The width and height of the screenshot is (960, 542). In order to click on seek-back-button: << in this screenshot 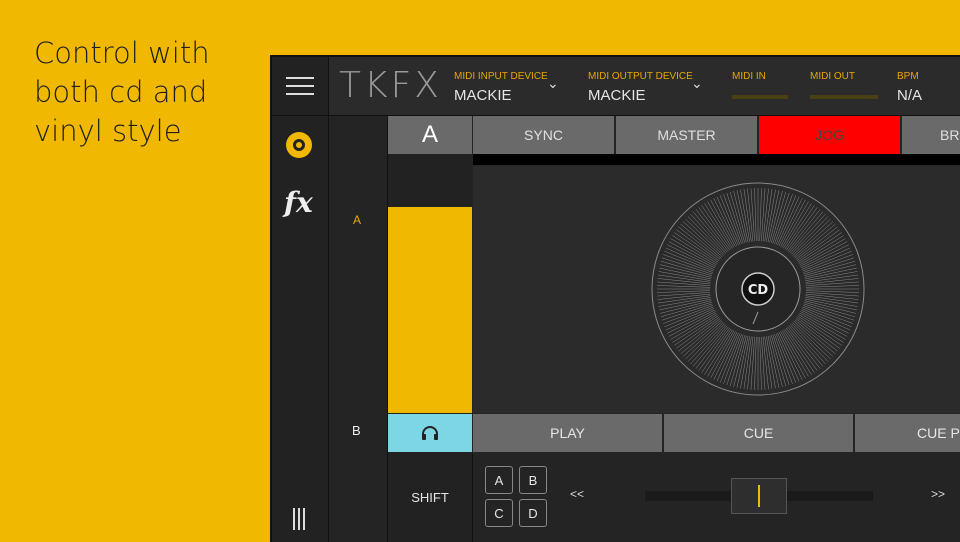, I will do `click(577, 494)`.